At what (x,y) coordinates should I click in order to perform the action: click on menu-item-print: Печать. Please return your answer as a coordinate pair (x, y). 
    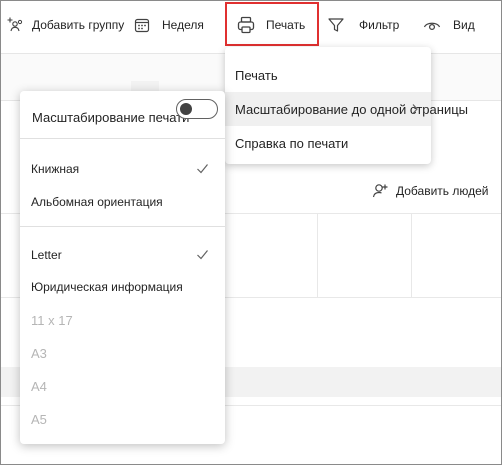
    Looking at the image, I should click on (328, 75).